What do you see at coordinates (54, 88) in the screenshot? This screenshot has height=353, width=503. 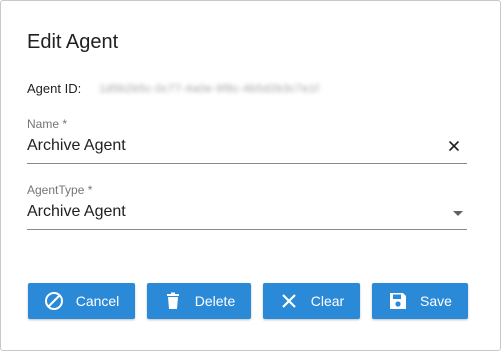 I see `agent-id-label: Agent ID:` at bounding box center [54, 88].